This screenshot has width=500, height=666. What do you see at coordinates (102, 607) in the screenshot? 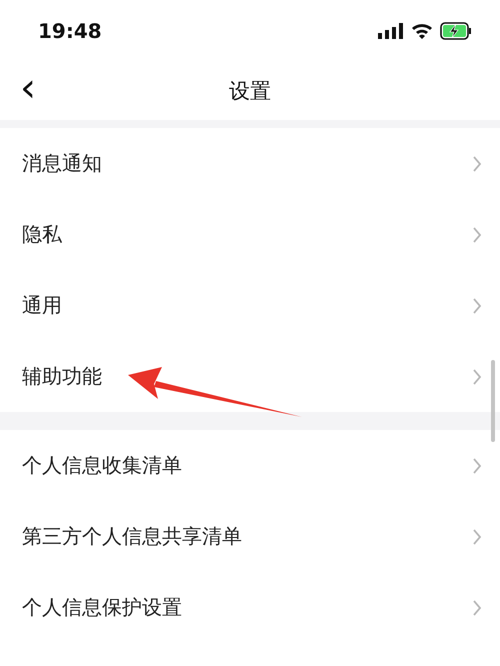
I see `row-label: 个人信息保护设置` at bounding box center [102, 607].